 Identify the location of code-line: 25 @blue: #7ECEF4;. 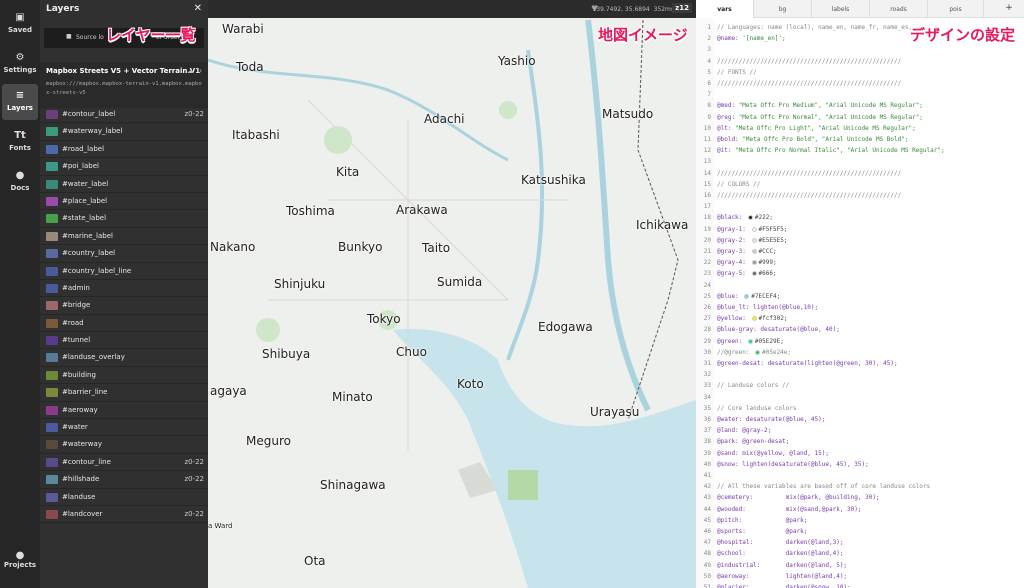
(860, 296).